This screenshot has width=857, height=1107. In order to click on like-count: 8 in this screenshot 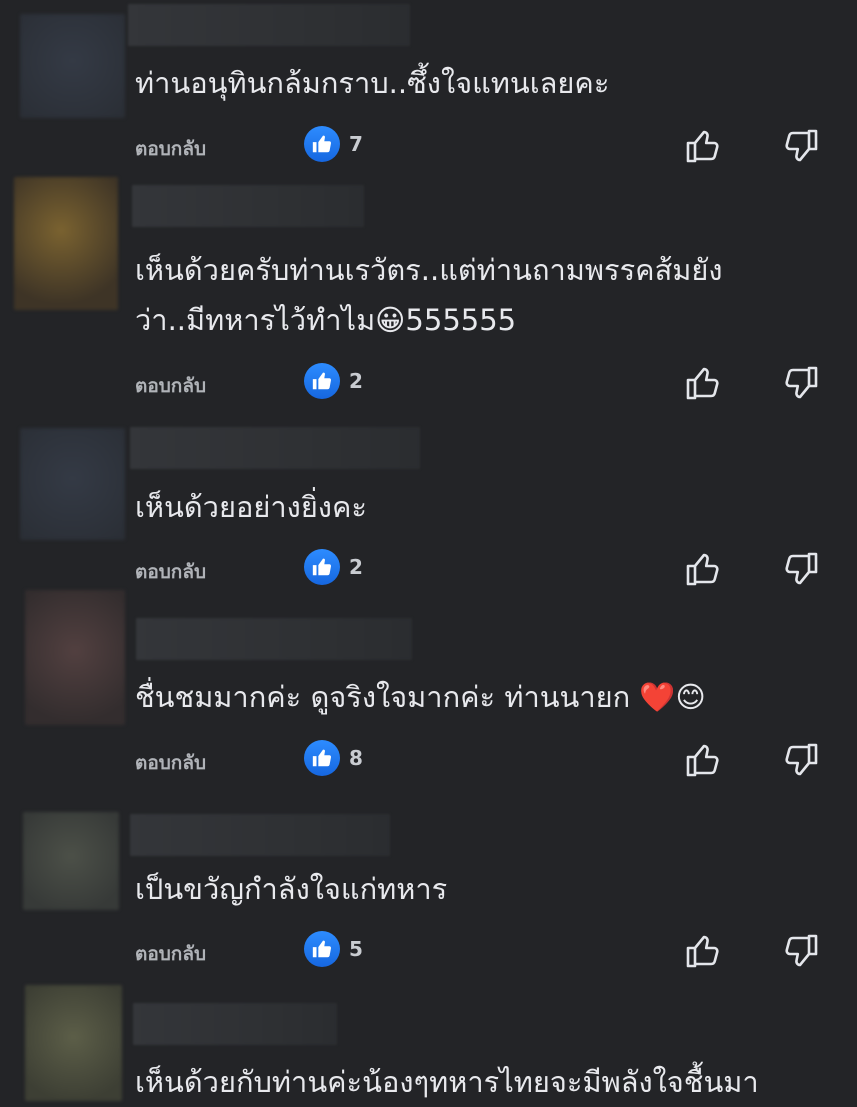, I will do `click(356, 758)`.